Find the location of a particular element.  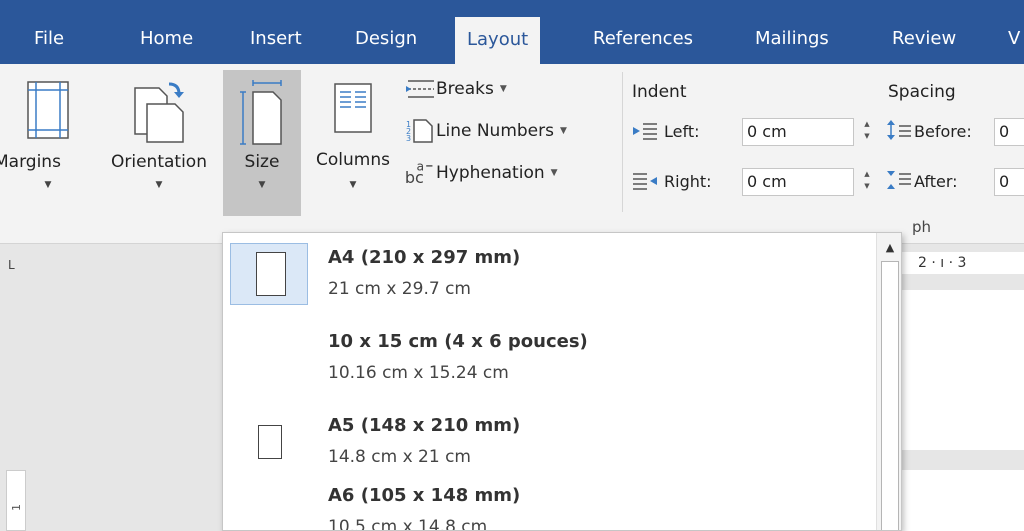

horizontal-ruler: 2 · ı · 3 is located at coordinates (962, 263).